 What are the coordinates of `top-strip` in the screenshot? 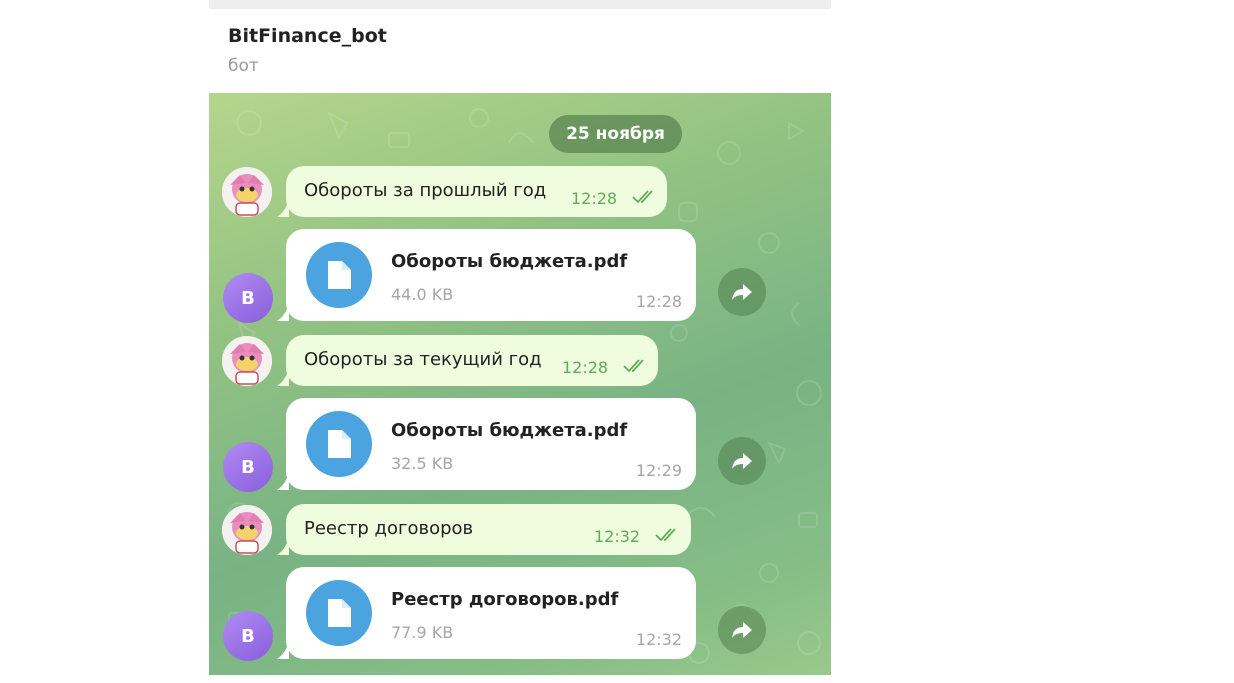 It's located at (520, 4).